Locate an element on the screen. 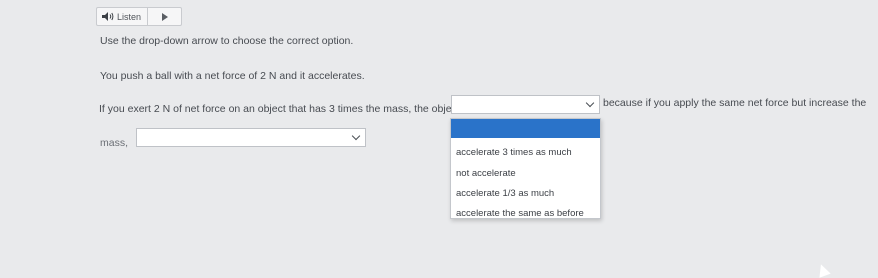 This screenshot has width=878, height=278. listen-toolbar: Listen is located at coordinates (139, 16).